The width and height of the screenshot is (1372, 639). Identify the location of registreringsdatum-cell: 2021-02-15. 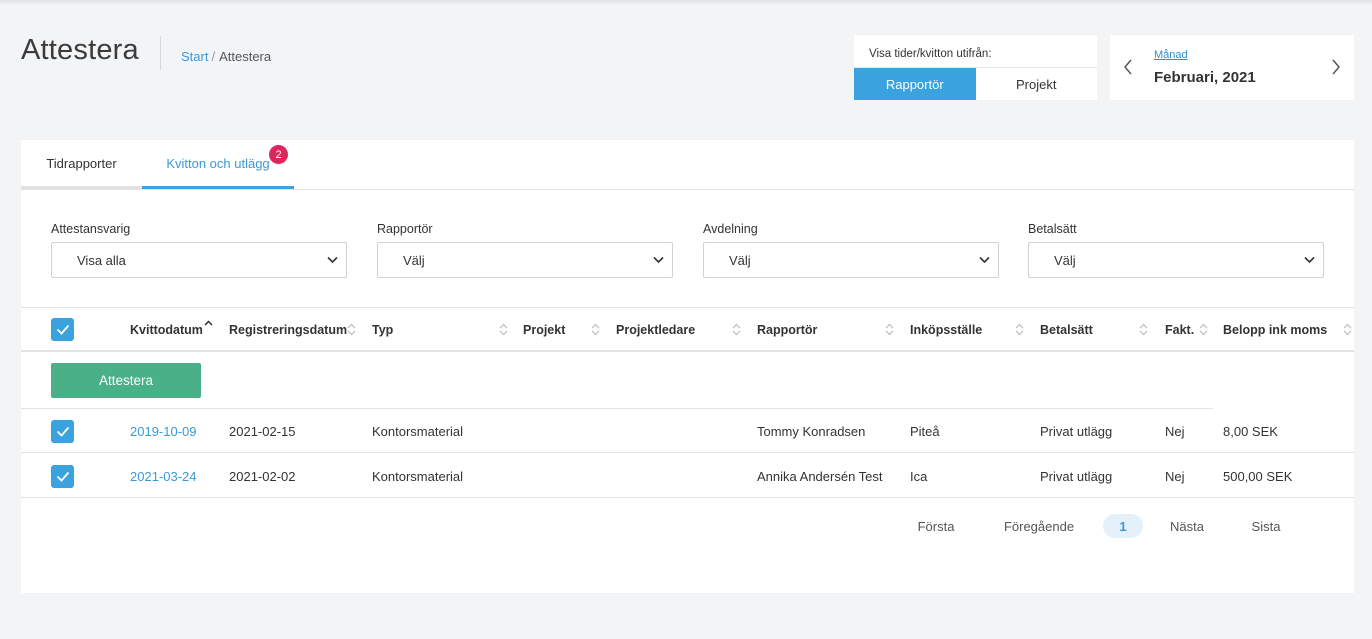
(262, 431).